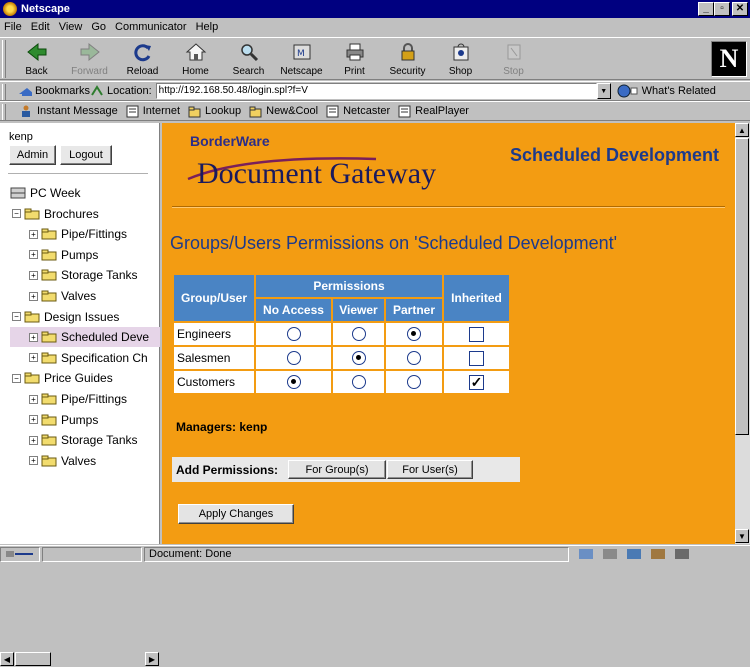 The width and height of the screenshot is (750, 667). Describe the element at coordinates (40, 27) in the screenshot. I see `menu-edit: Edit` at that location.